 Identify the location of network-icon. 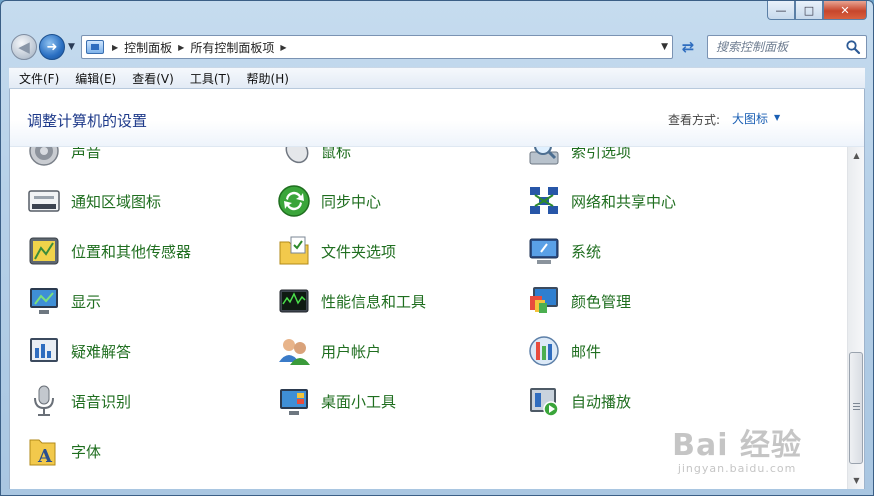
(544, 201).